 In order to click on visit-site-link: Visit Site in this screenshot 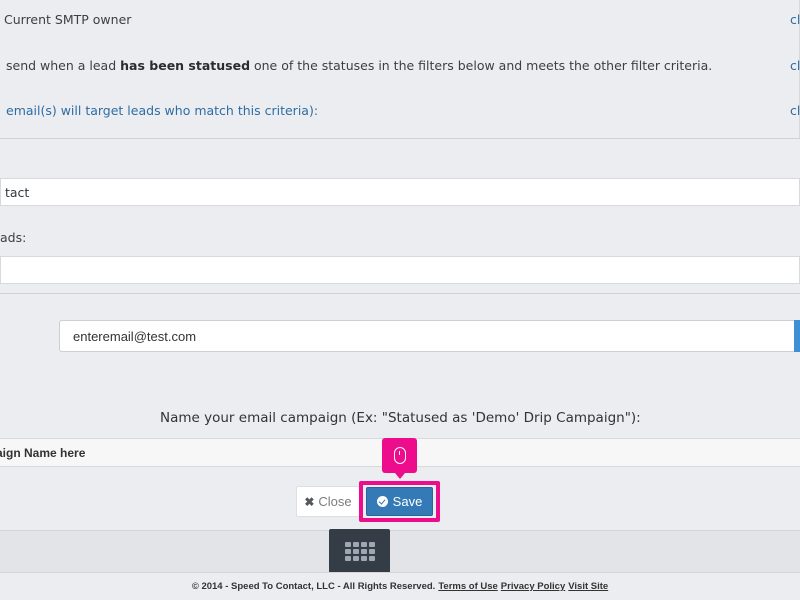, I will do `click(588, 586)`.